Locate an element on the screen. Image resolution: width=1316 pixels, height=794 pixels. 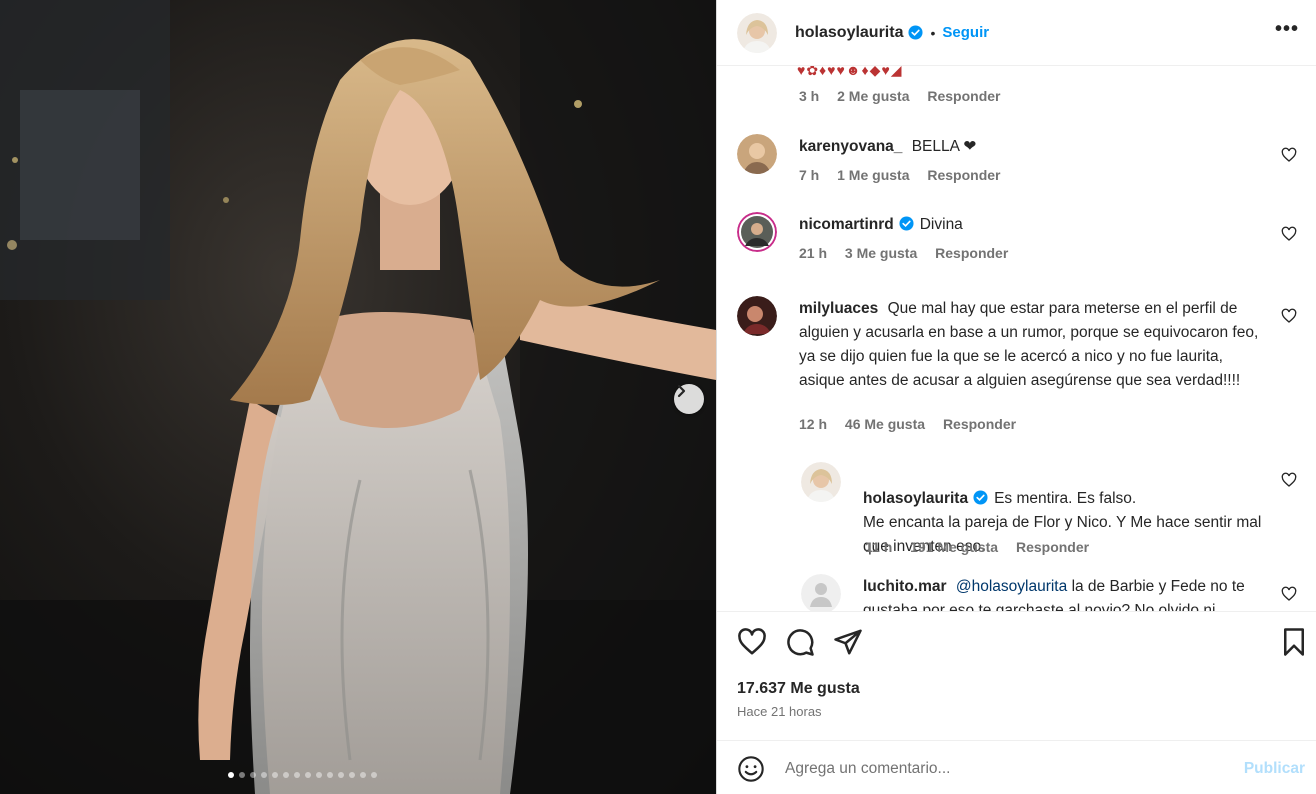
comment-meta: 11 h 191 Me gusta Responder is located at coordinates (984, 547).